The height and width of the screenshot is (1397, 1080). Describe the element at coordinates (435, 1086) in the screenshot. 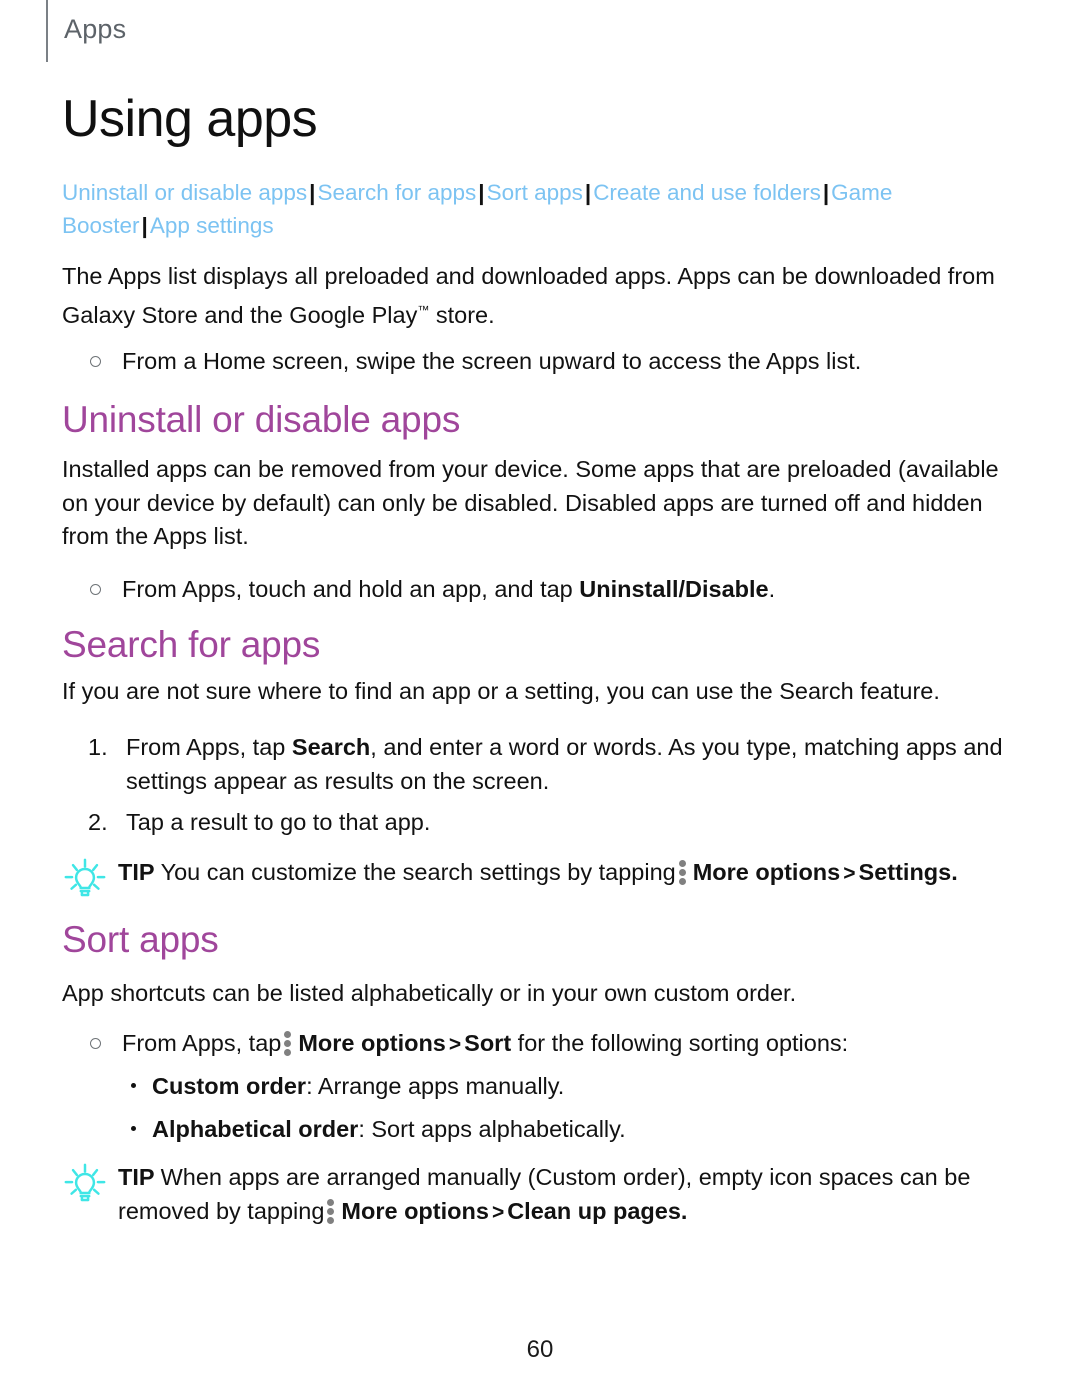

I see `sort-option-custom-order-description: : Arrange apps manually.` at that location.